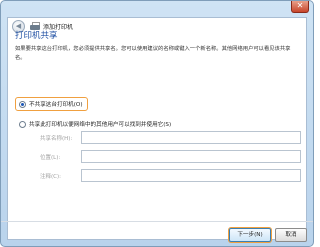 The height and width of the screenshot is (247, 320). I want to click on comment-label: 注释(C):, so click(50, 177).